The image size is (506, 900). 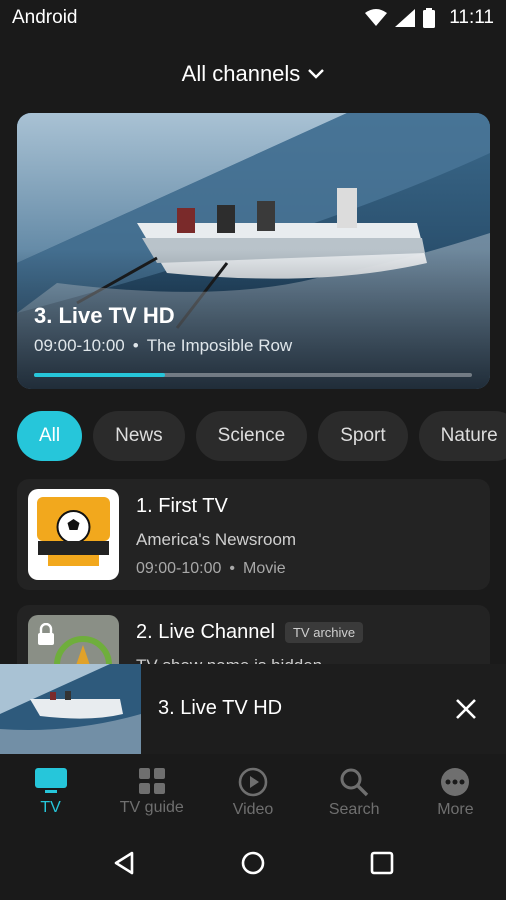 What do you see at coordinates (241, 73) in the screenshot?
I see `page-title: All channels` at bounding box center [241, 73].